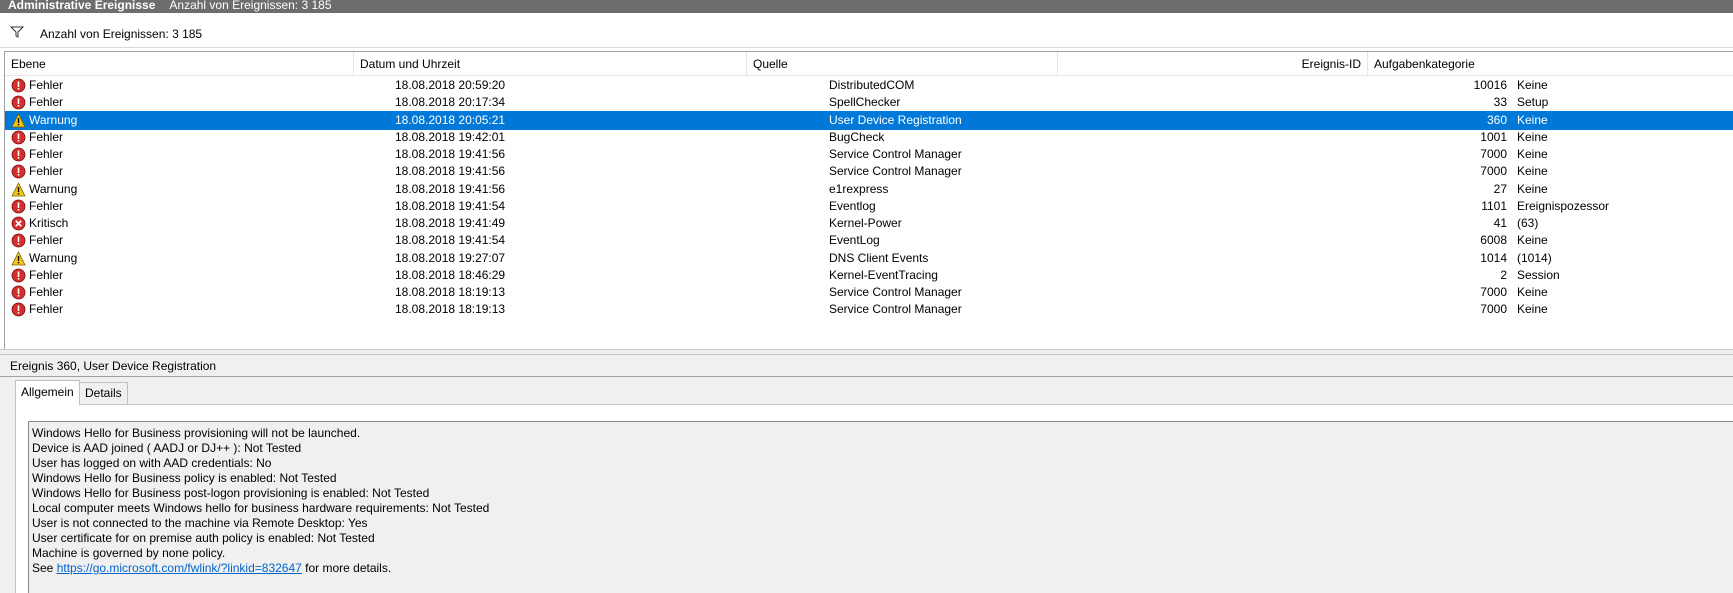 Image resolution: width=1733 pixels, height=593 pixels. Describe the element at coordinates (49, 223) in the screenshot. I see `level-text: Kritisch` at that location.